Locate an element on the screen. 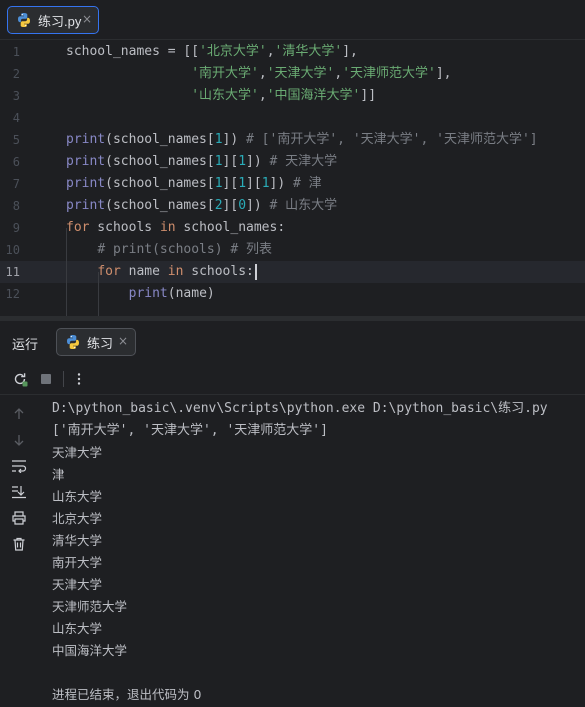 The height and width of the screenshot is (707, 585). line-number: 5 is located at coordinates (16, 140).